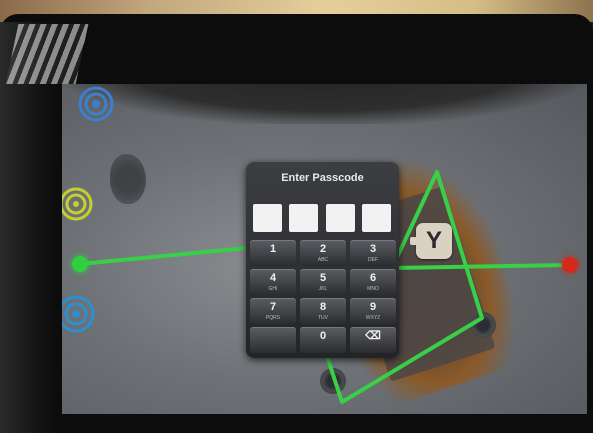 This screenshot has width=593, height=433. What do you see at coordinates (80, 264) in the screenshot?
I see `path-node-left` at bounding box center [80, 264].